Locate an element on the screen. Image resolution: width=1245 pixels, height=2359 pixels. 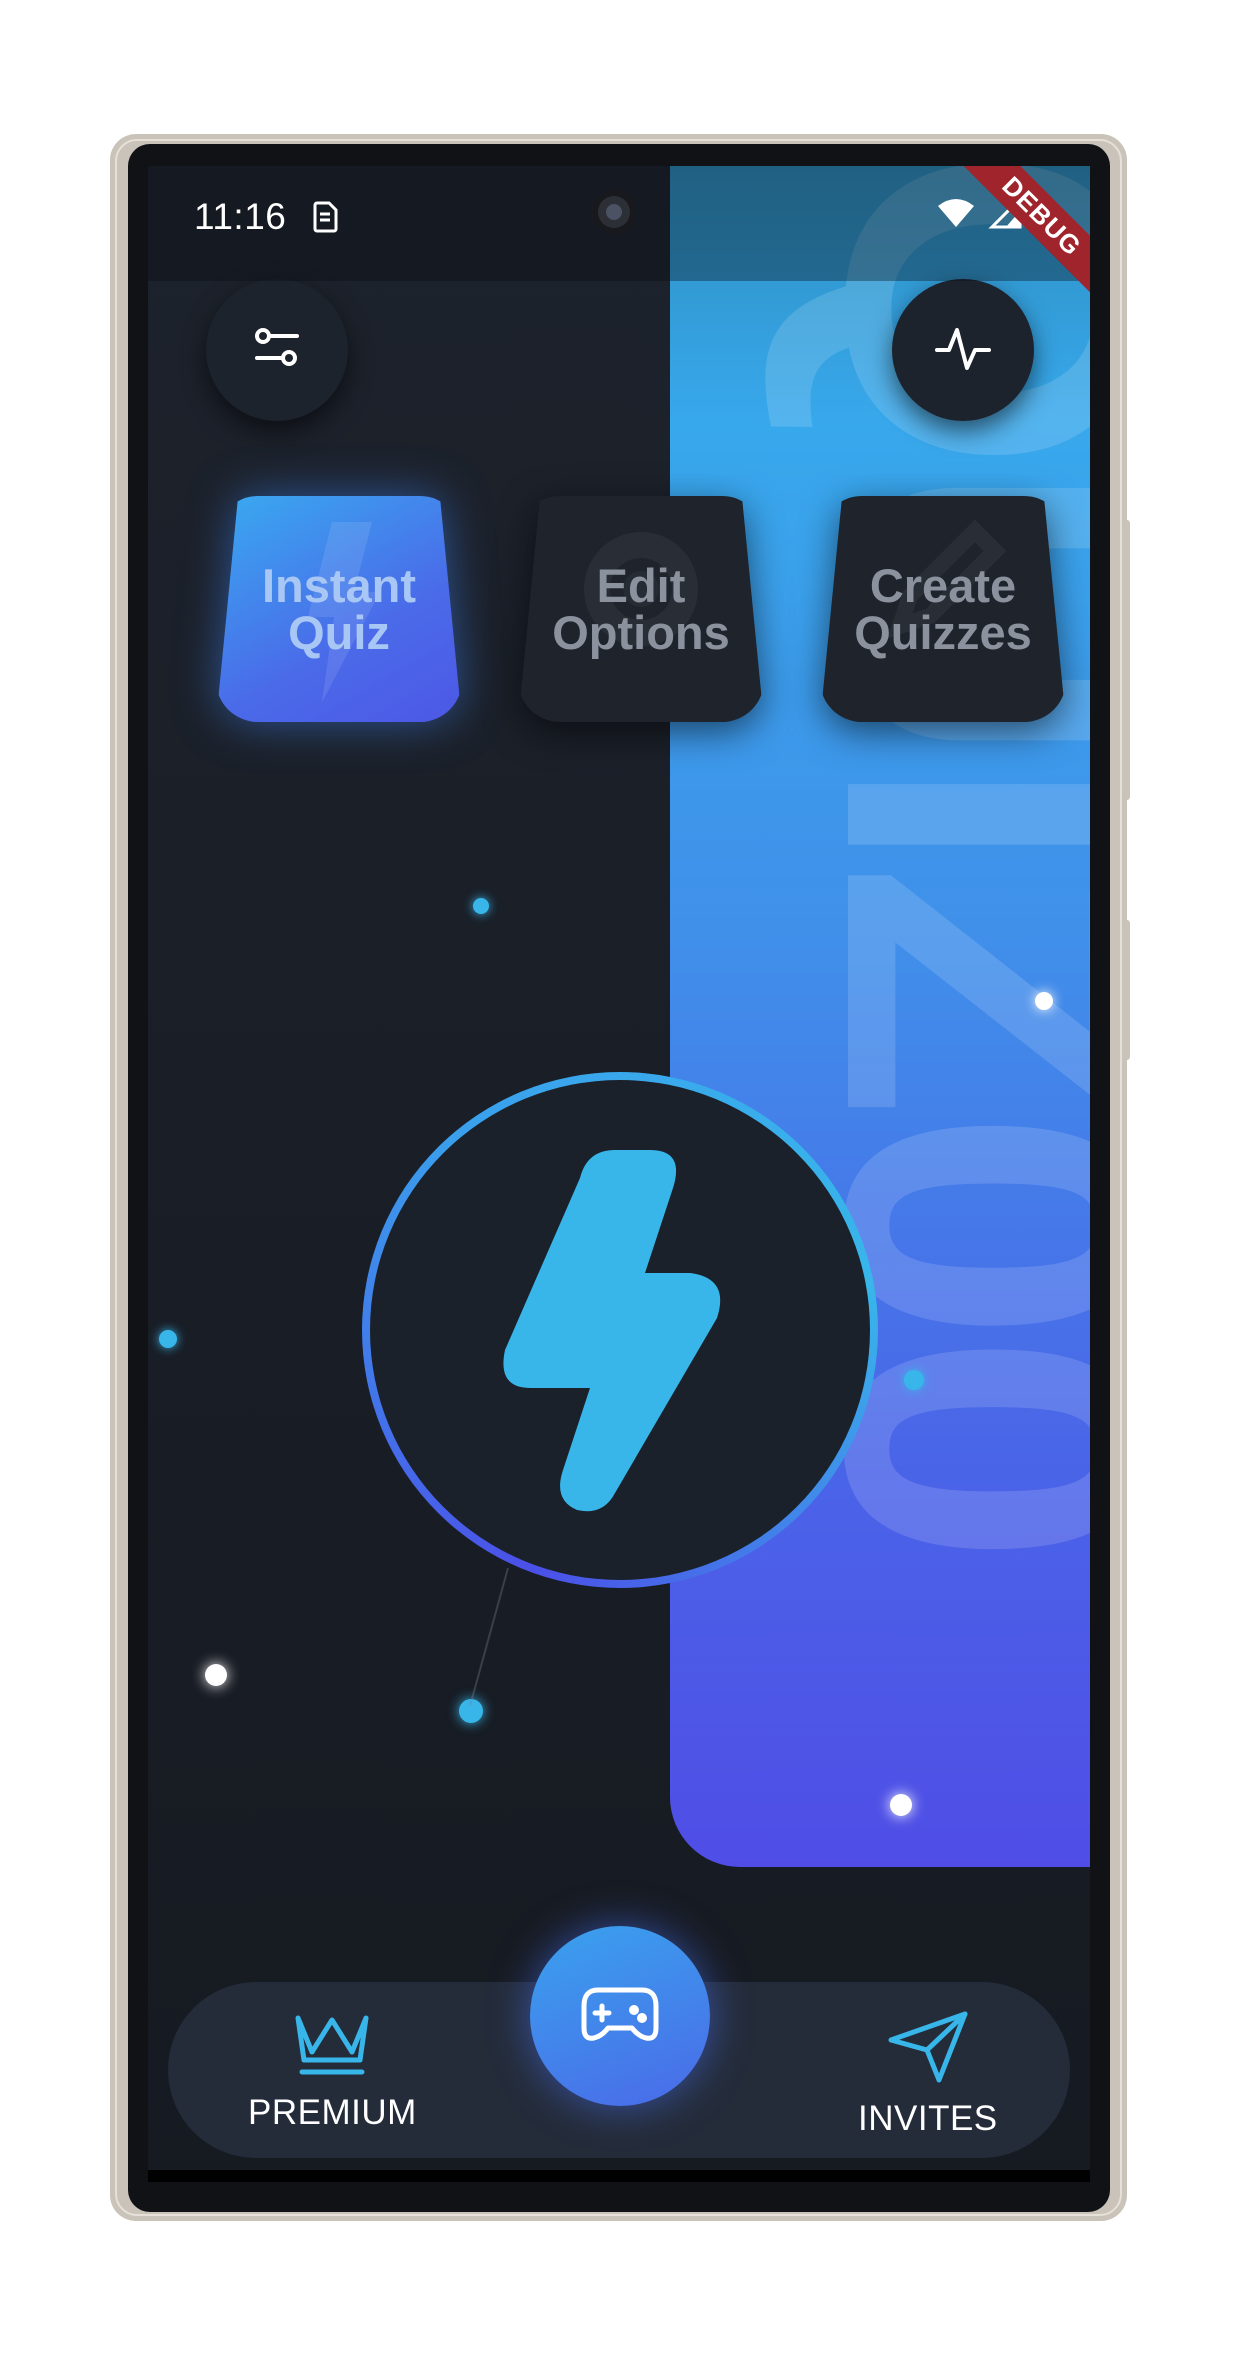
stats-button is located at coordinates (963, 350).